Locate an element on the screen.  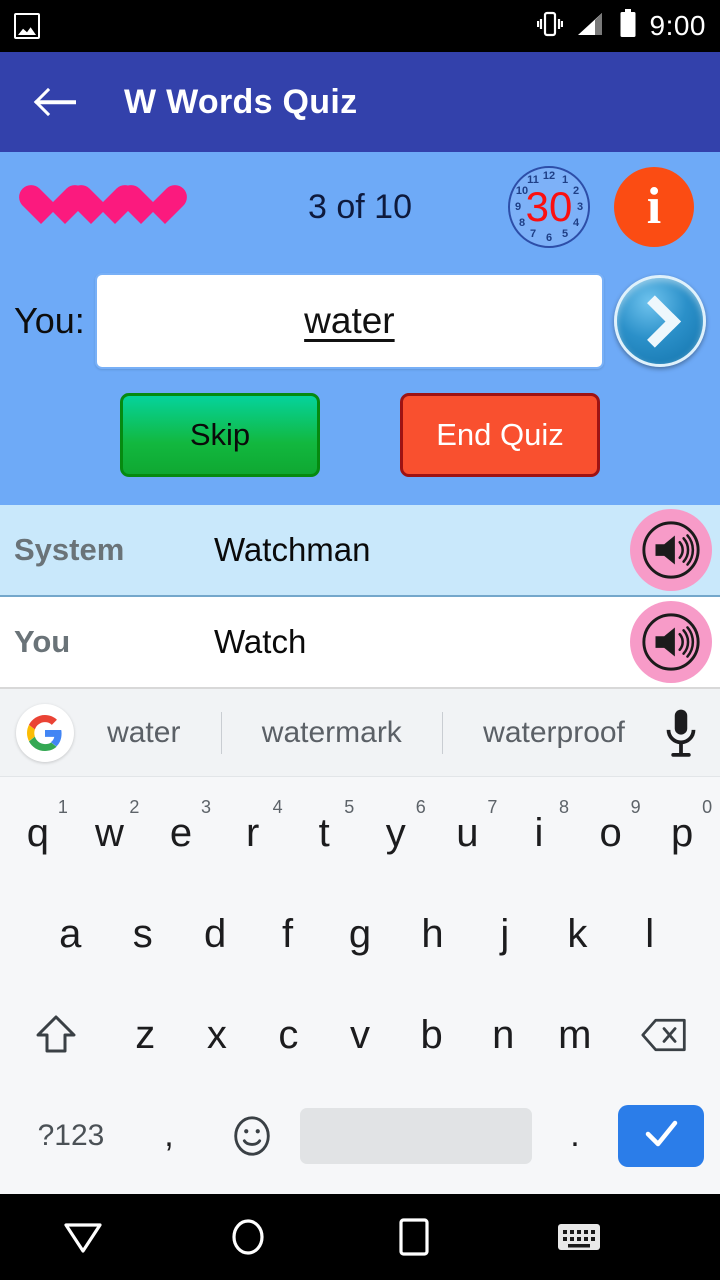
info-icon-label: i is located at coordinates (654, 206).